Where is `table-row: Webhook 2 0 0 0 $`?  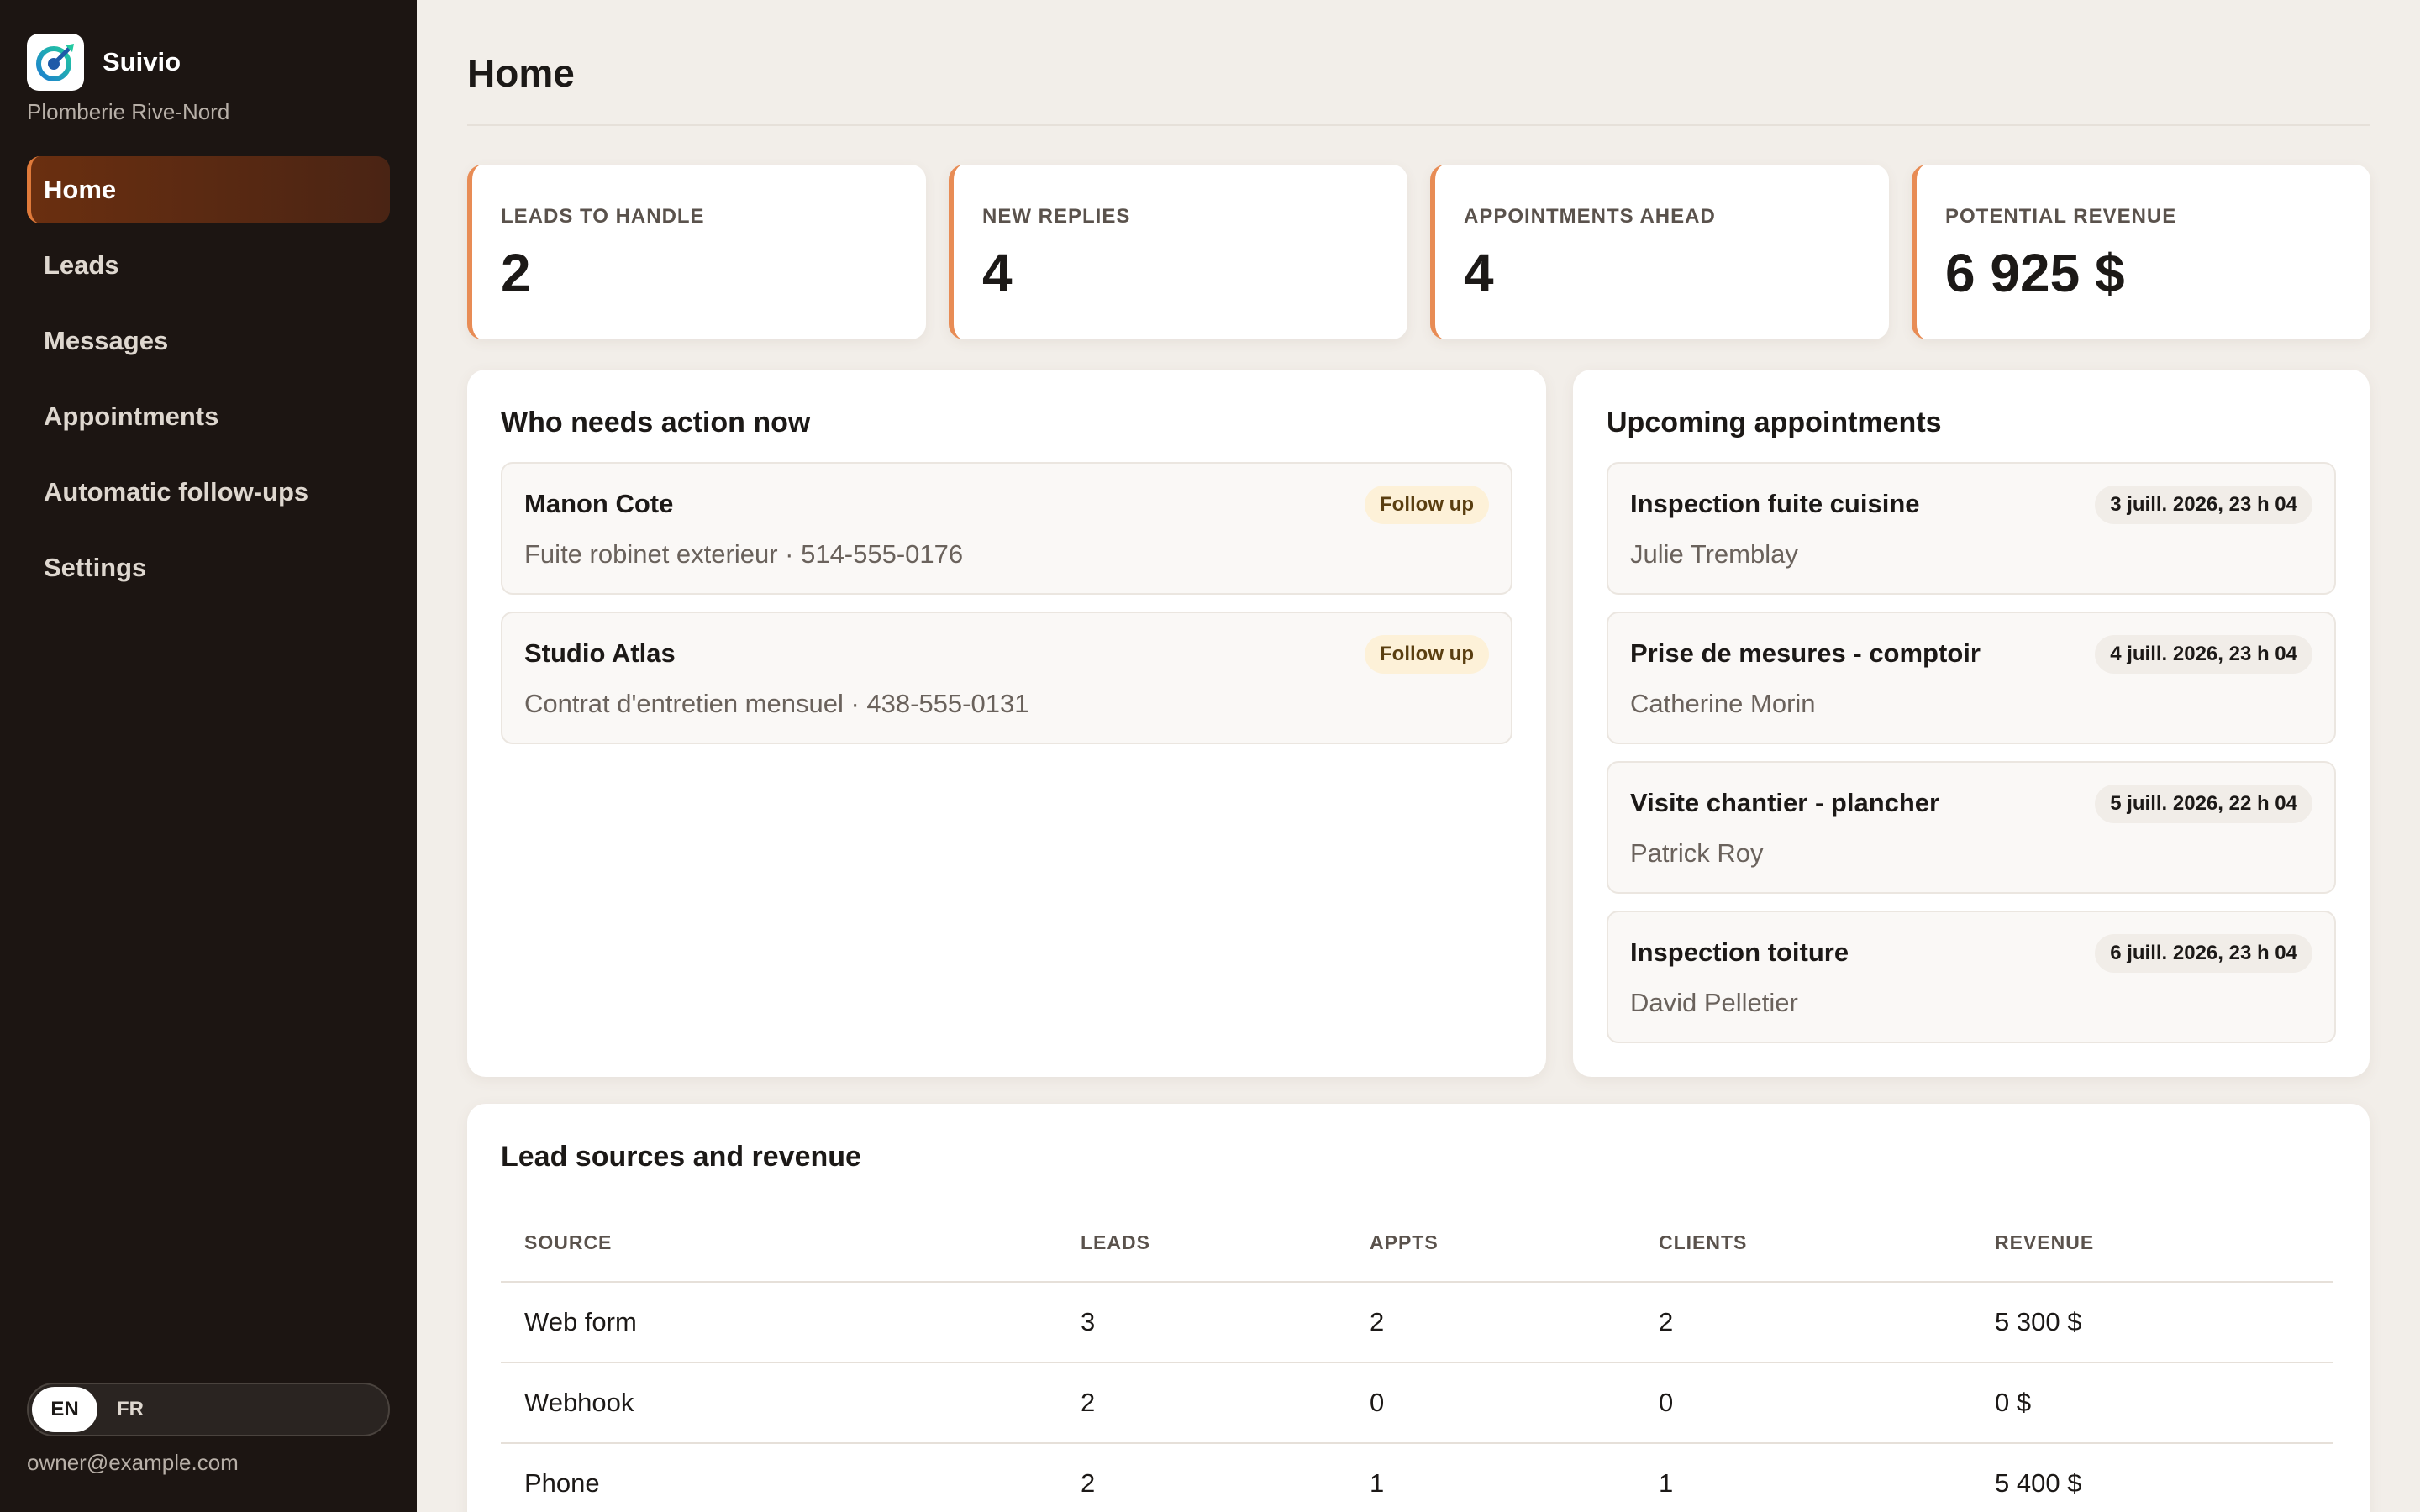 table-row: Webhook 2 0 0 0 $ is located at coordinates (1417, 1403).